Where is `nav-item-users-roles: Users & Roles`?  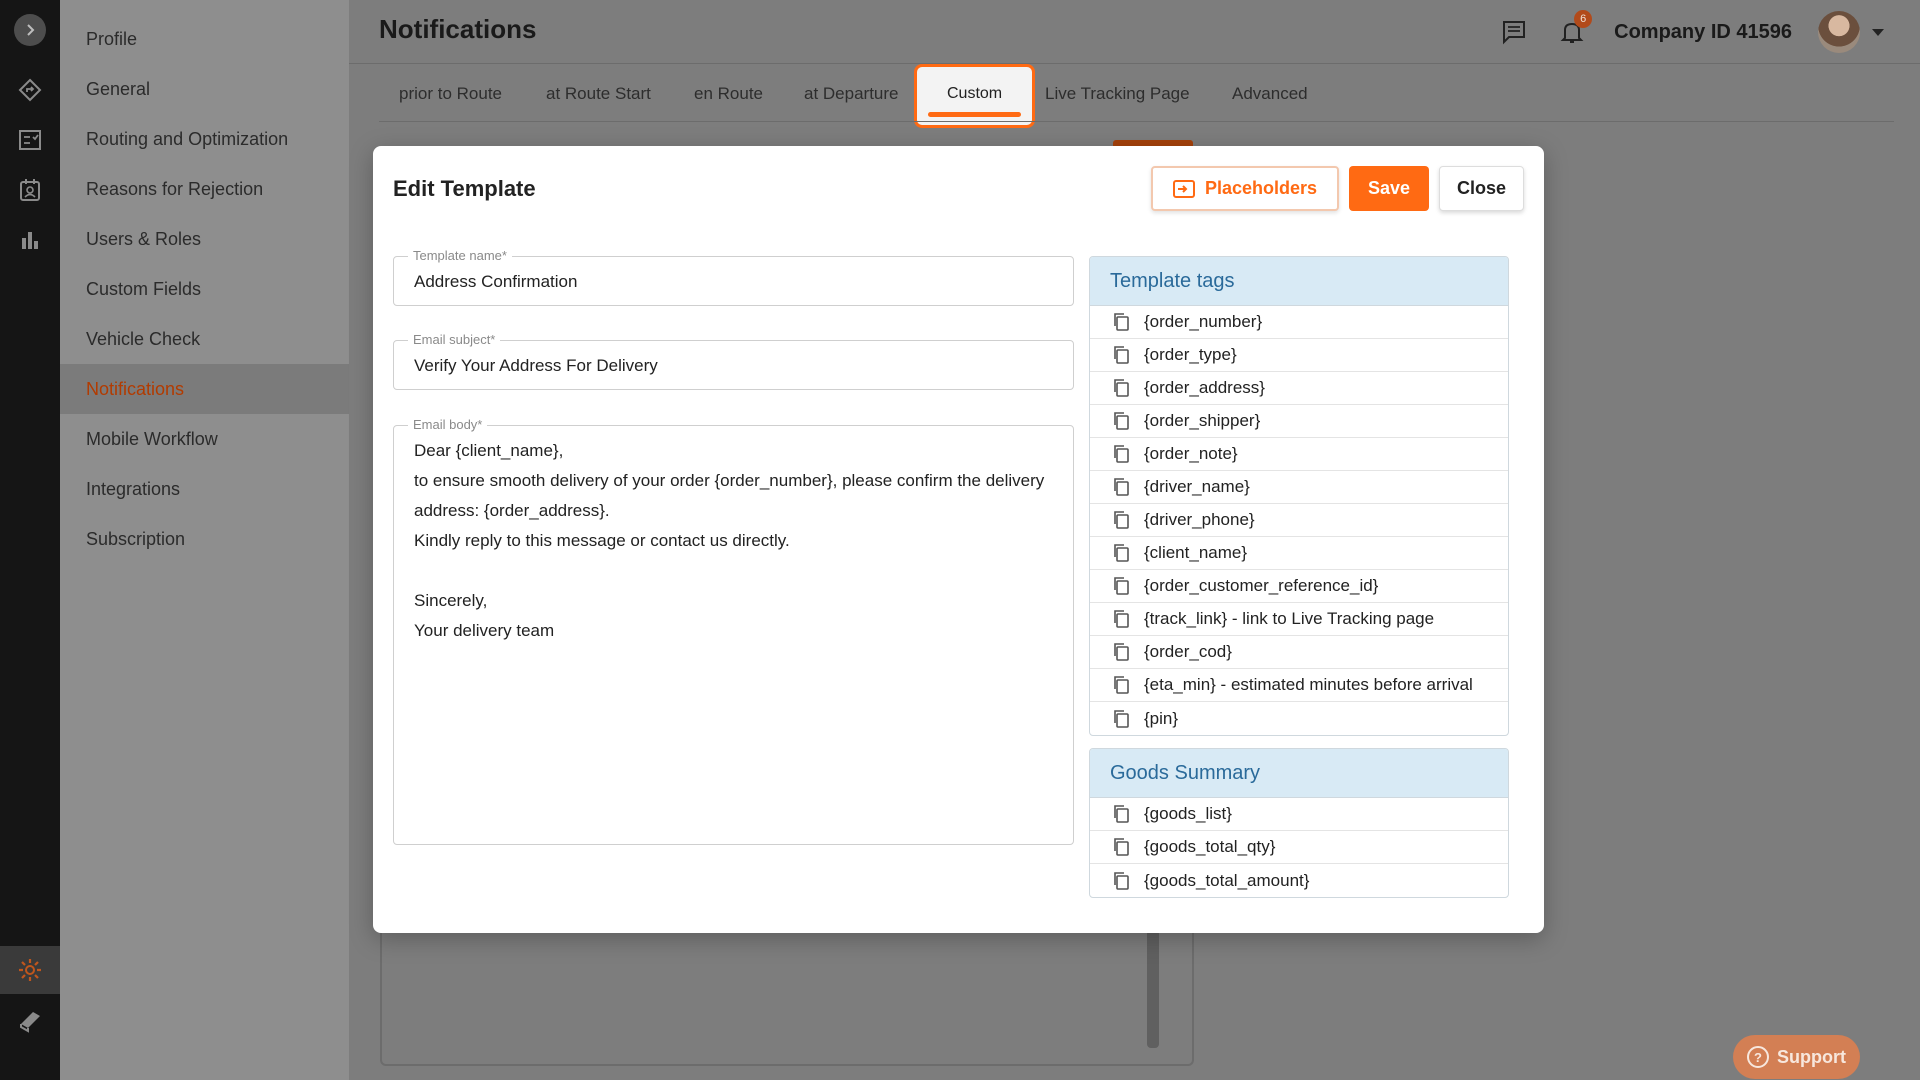
nav-item-users-roles: Users & Roles is located at coordinates (204, 239).